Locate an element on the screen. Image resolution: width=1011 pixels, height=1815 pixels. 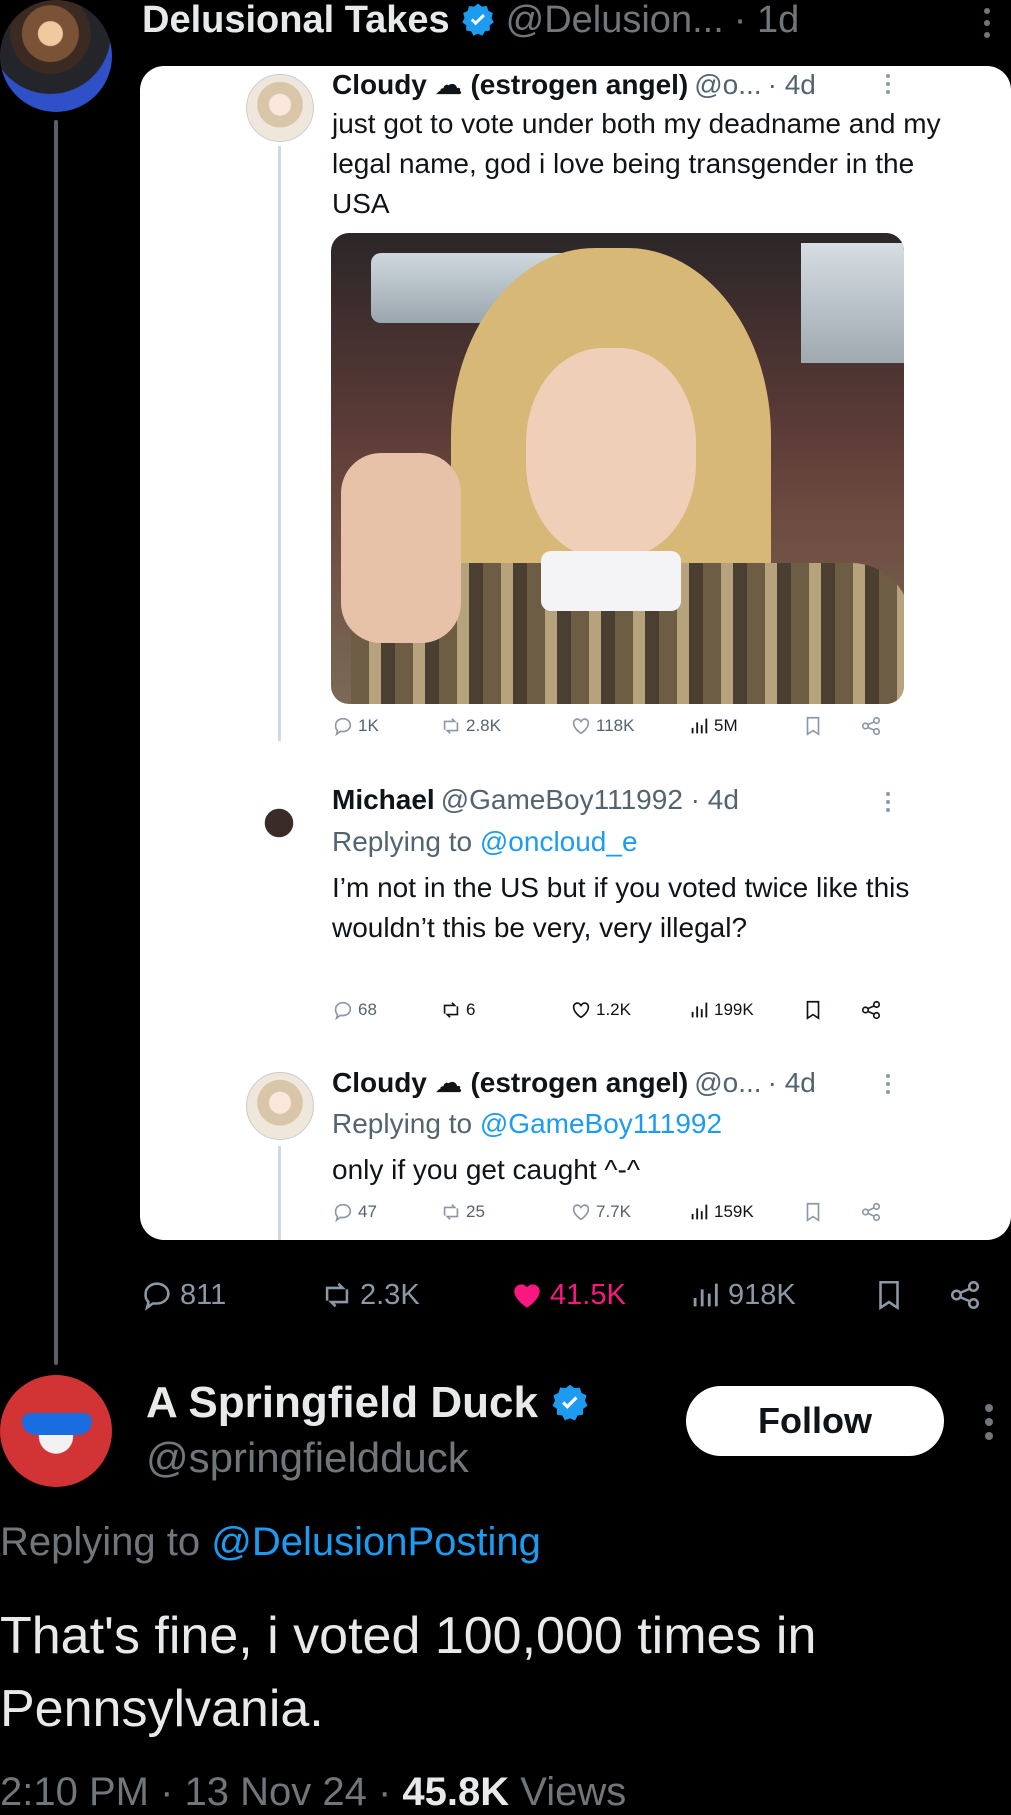
reply-count: 47 is located at coordinates (354, 1212).